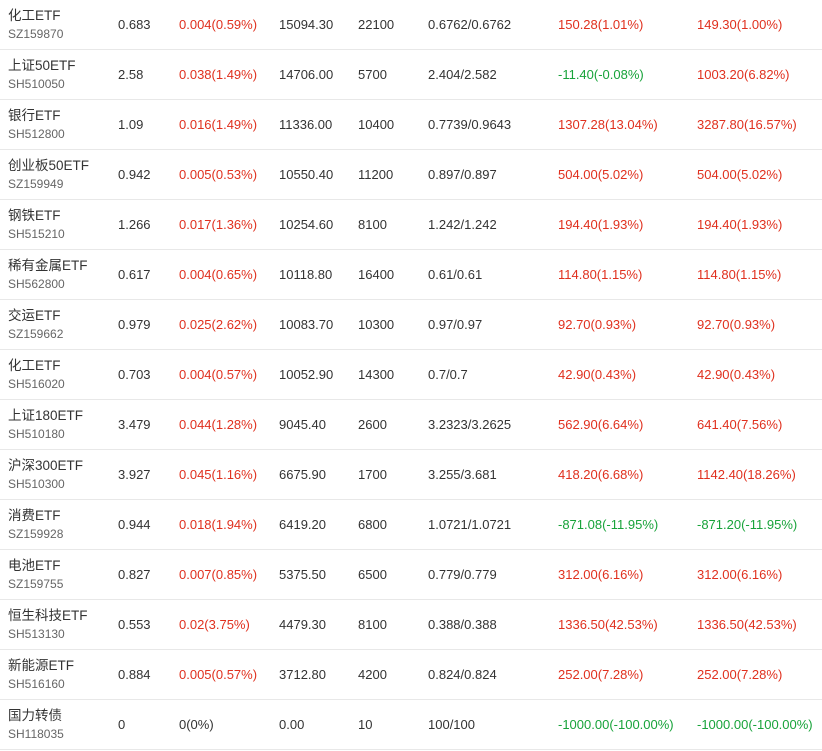 Image resolution: width=822 pixels, height=751 pixels. I want to click on security-name-cell: 国力转债 SH118035, so click(58, 724).